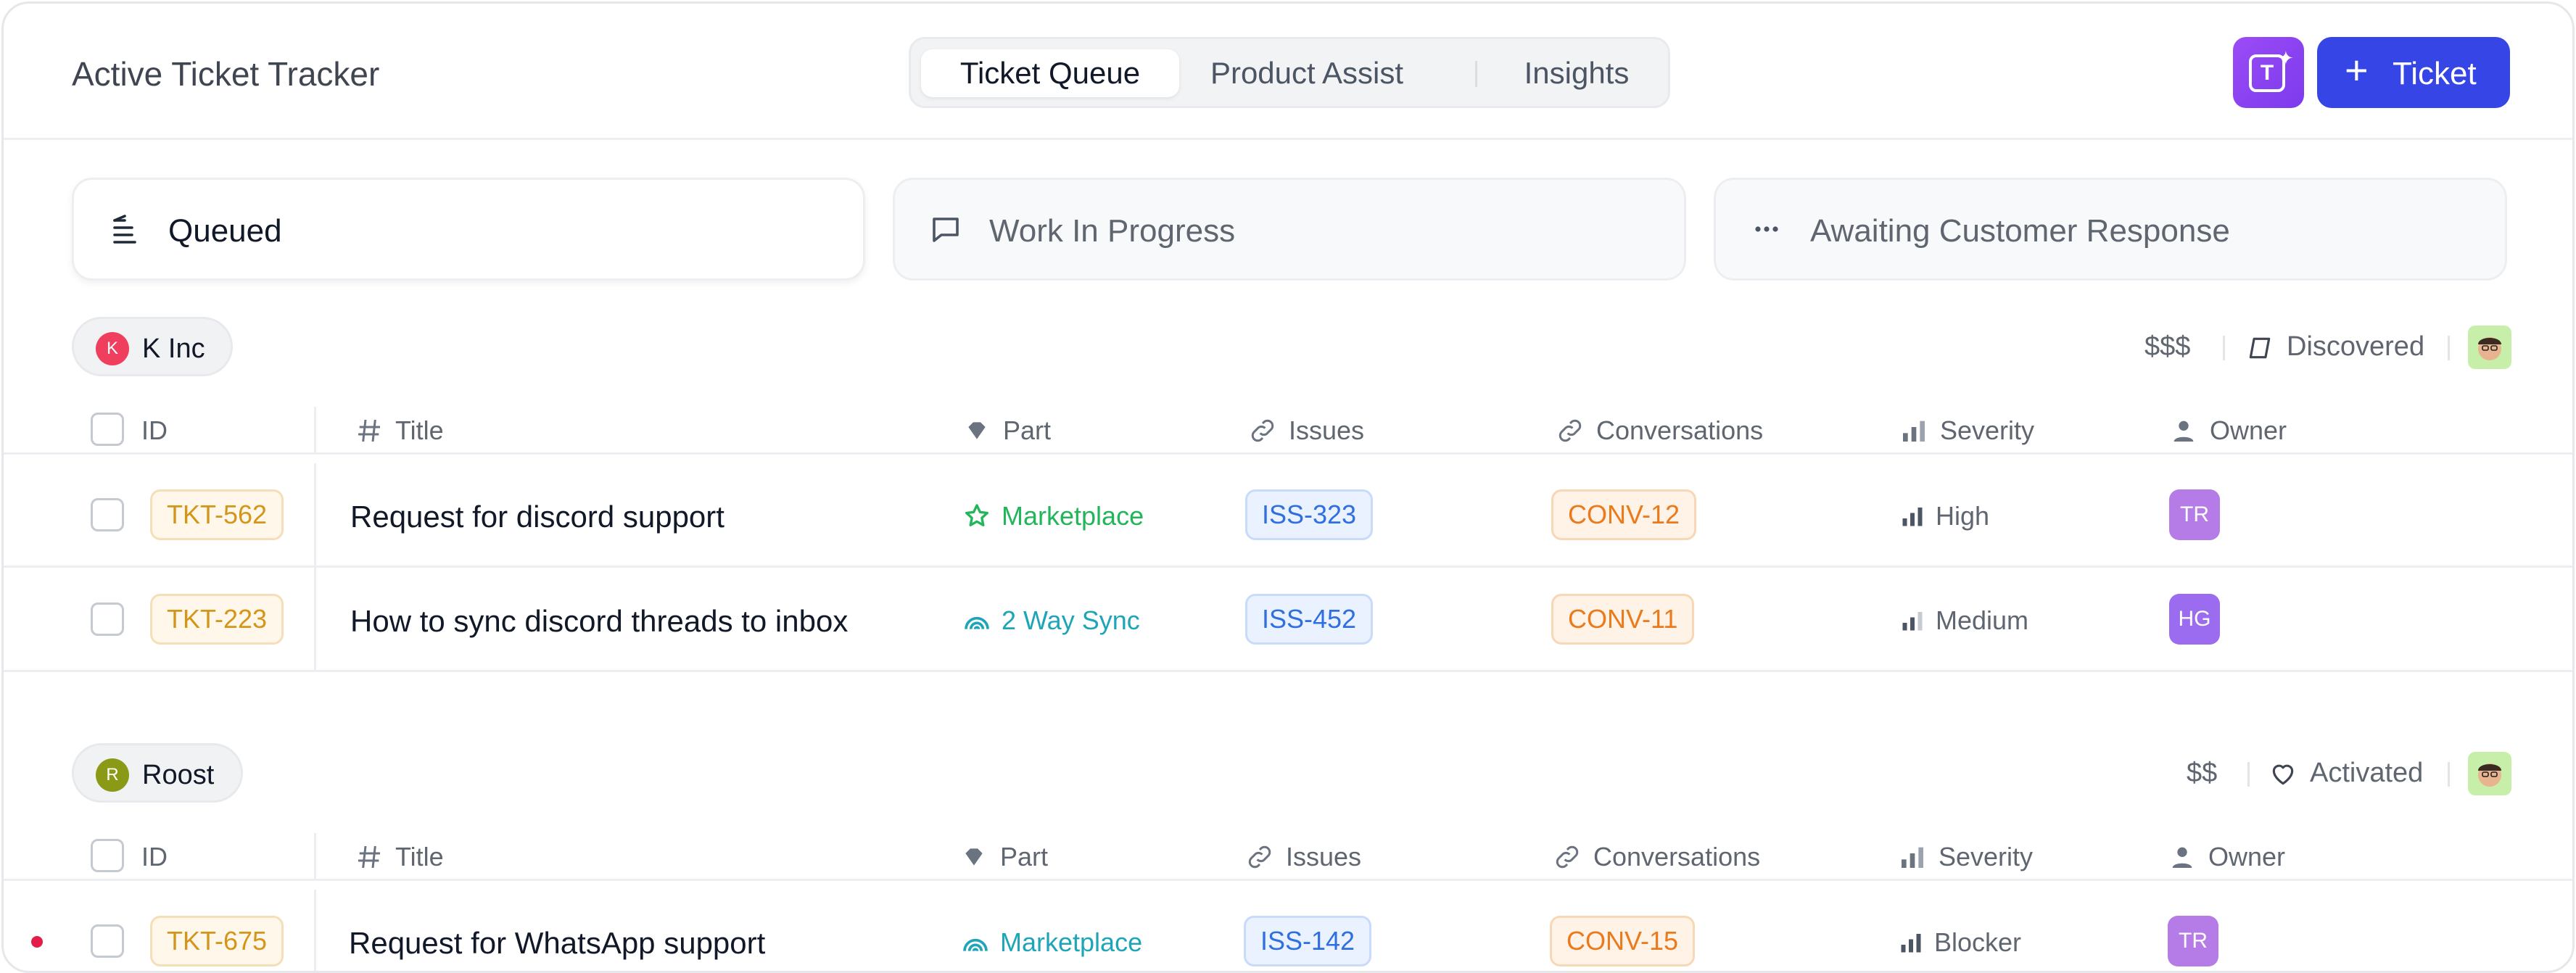 This screenshot has width=2576, height=973. Describe the element at coordinates (1912, 621) in the screenshot. I see `severity-medium-icon` at that location.